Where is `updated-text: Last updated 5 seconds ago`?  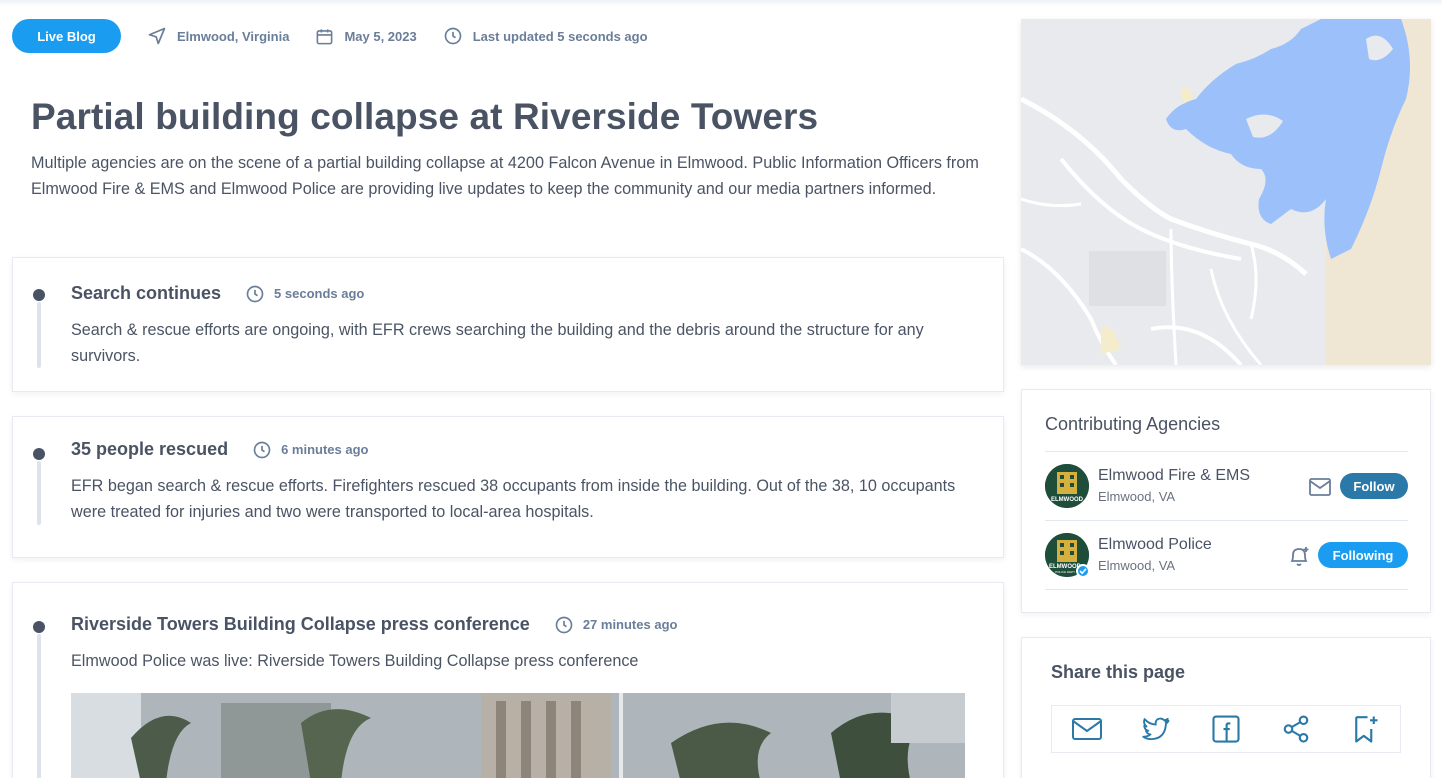 updated-text: Last updated 5 seconds ago is located at coordinates (560, 36).